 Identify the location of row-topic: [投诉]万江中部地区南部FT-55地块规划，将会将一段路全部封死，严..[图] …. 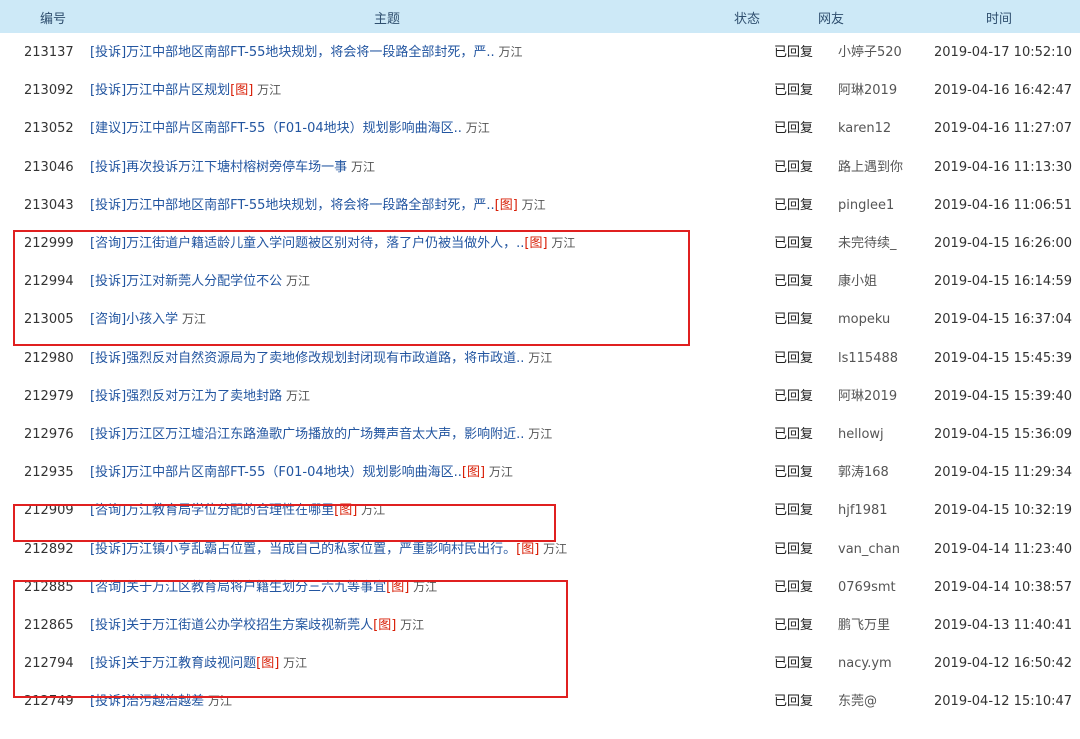
(318, 205).